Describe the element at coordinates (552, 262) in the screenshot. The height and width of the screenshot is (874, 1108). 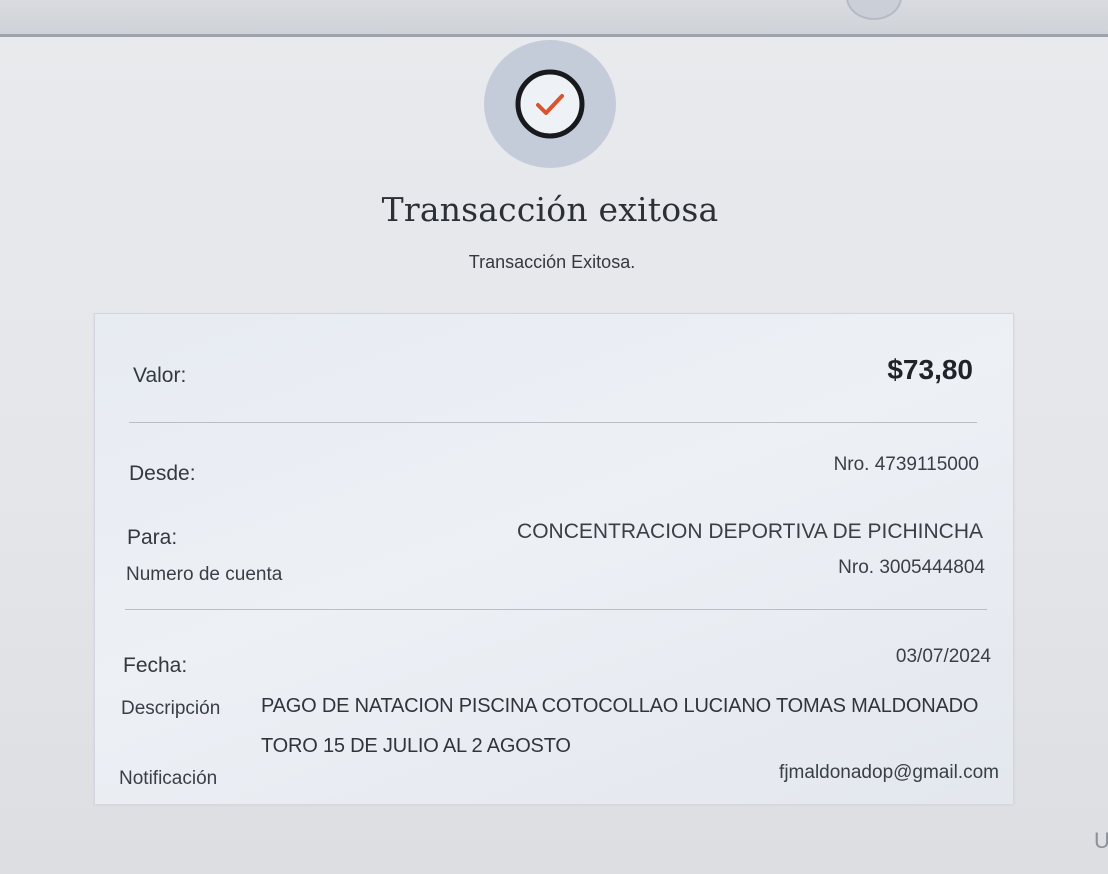
I see `page-subtitle: Transacción Exitosa.` at that location.